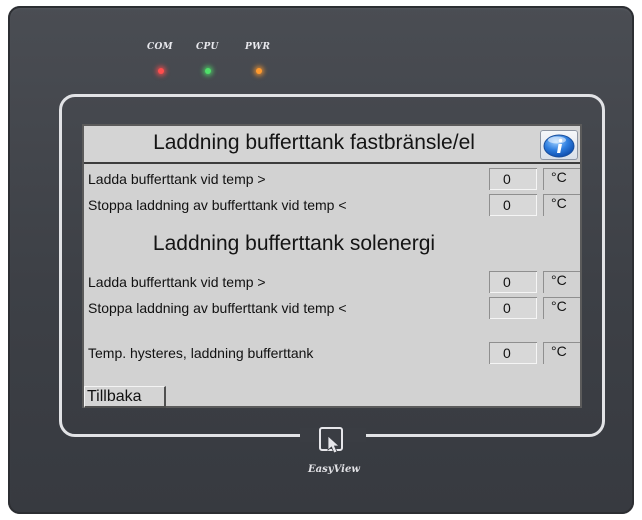  What do you see at coordinates (513, 179) in the screenshot?
I see `charge-start-input-fuel: 0` at bounding box center [513, 179].